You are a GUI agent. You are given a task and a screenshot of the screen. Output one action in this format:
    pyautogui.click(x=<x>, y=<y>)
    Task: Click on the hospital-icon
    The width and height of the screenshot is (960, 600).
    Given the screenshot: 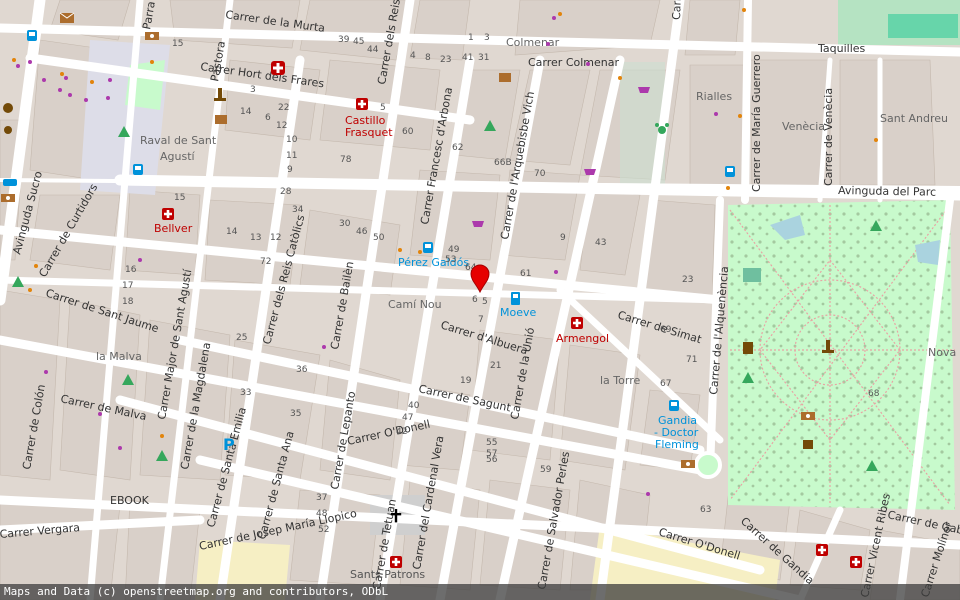 What is the action you would take?
    pyautogui.click(x=278, y=68)
    